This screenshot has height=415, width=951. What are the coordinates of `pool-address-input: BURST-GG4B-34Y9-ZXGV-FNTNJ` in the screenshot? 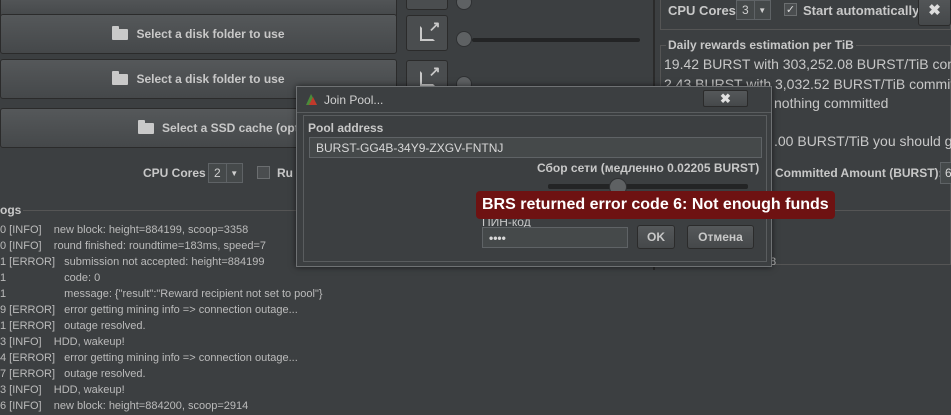 It's located at (535, 147).